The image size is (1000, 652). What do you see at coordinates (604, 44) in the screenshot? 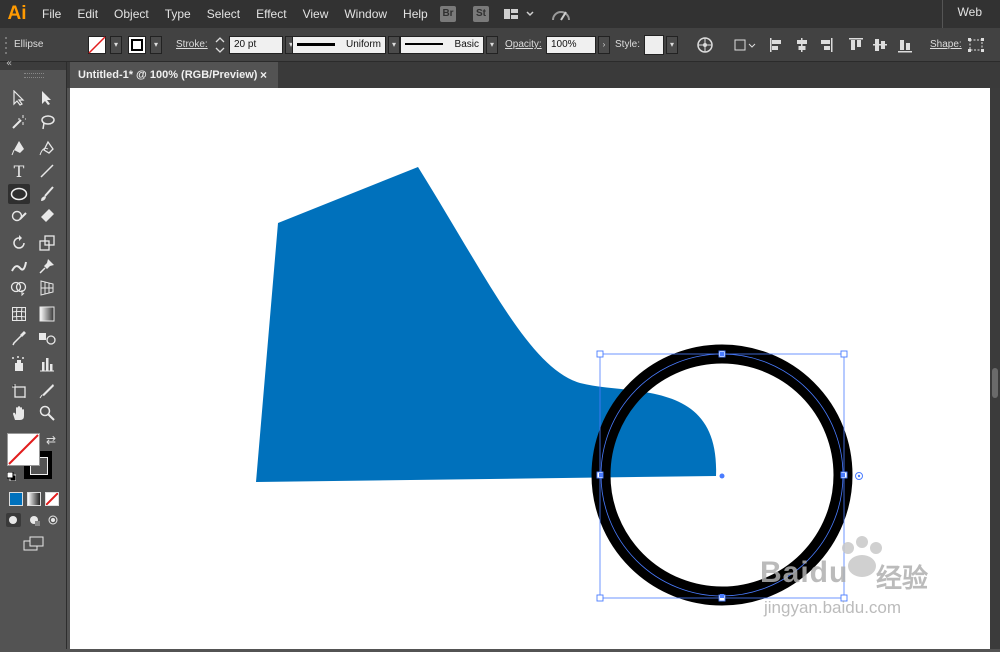
I see `chevron-right-icon: ›` at bounding box center [604, 44].